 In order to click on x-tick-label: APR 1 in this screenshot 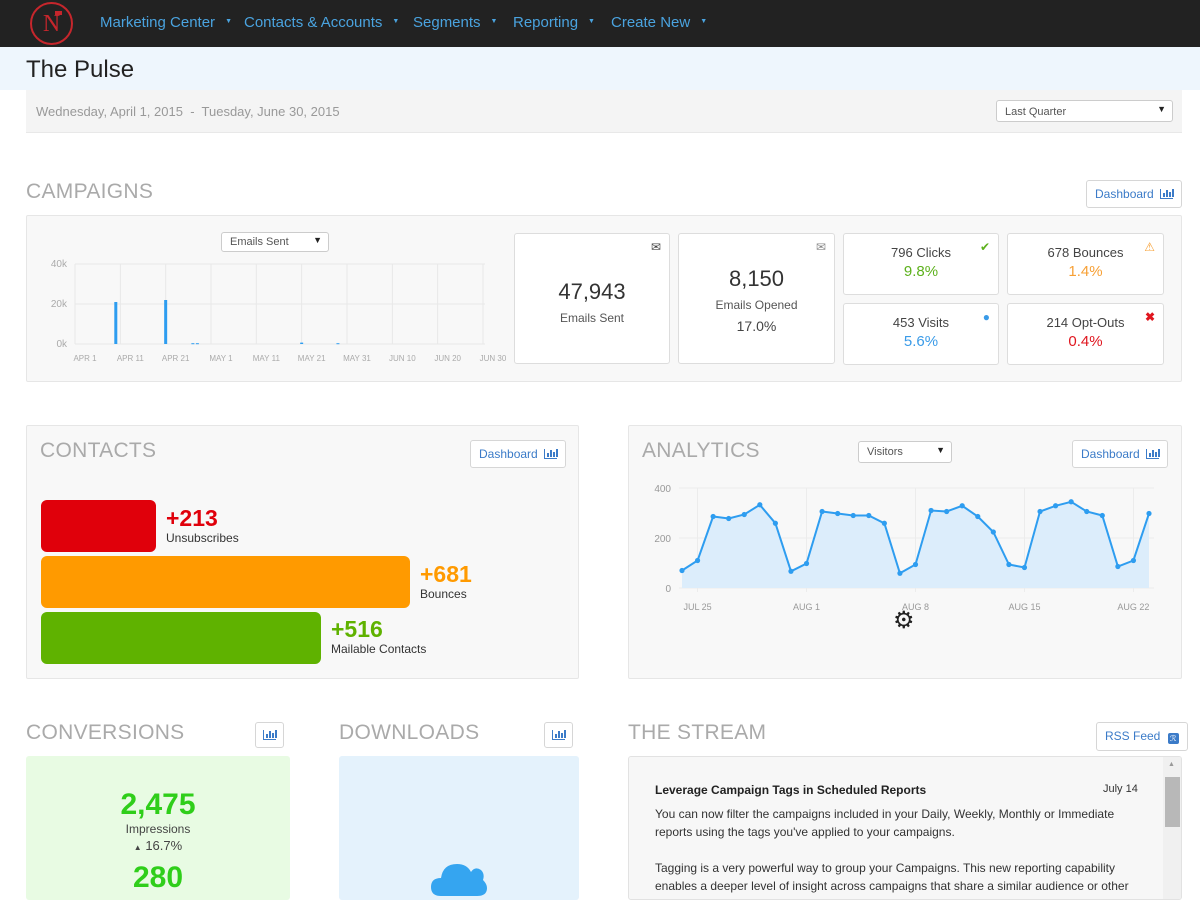, I will do `click(85, 358)`.